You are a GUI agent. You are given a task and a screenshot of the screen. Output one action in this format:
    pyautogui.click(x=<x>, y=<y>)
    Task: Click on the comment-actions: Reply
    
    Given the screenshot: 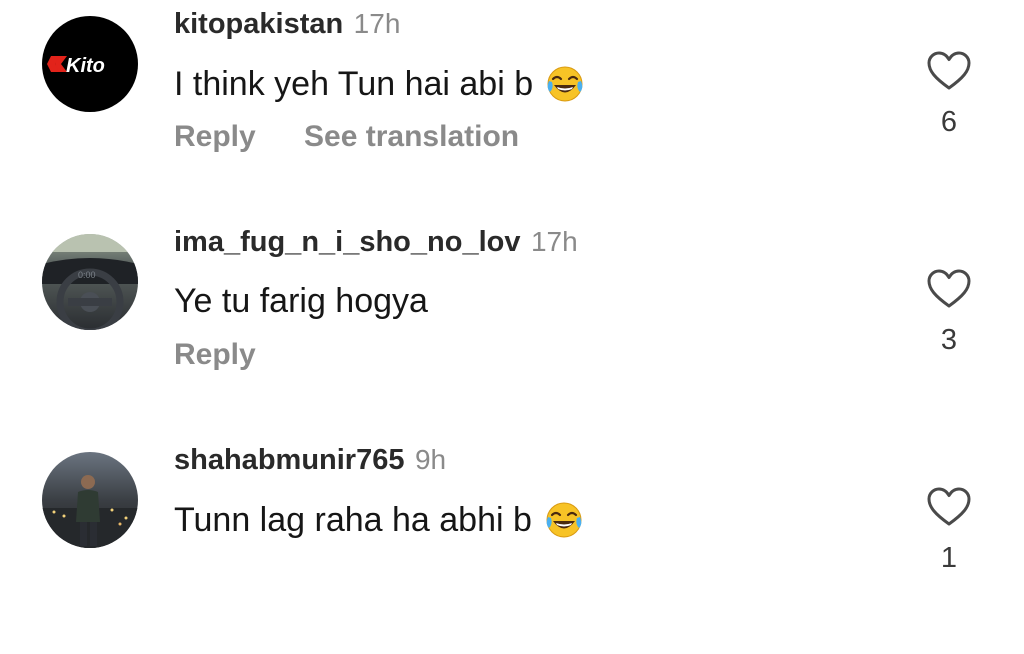 What is the action you would take?
    pyautogui.click(x=215, y=355)
    